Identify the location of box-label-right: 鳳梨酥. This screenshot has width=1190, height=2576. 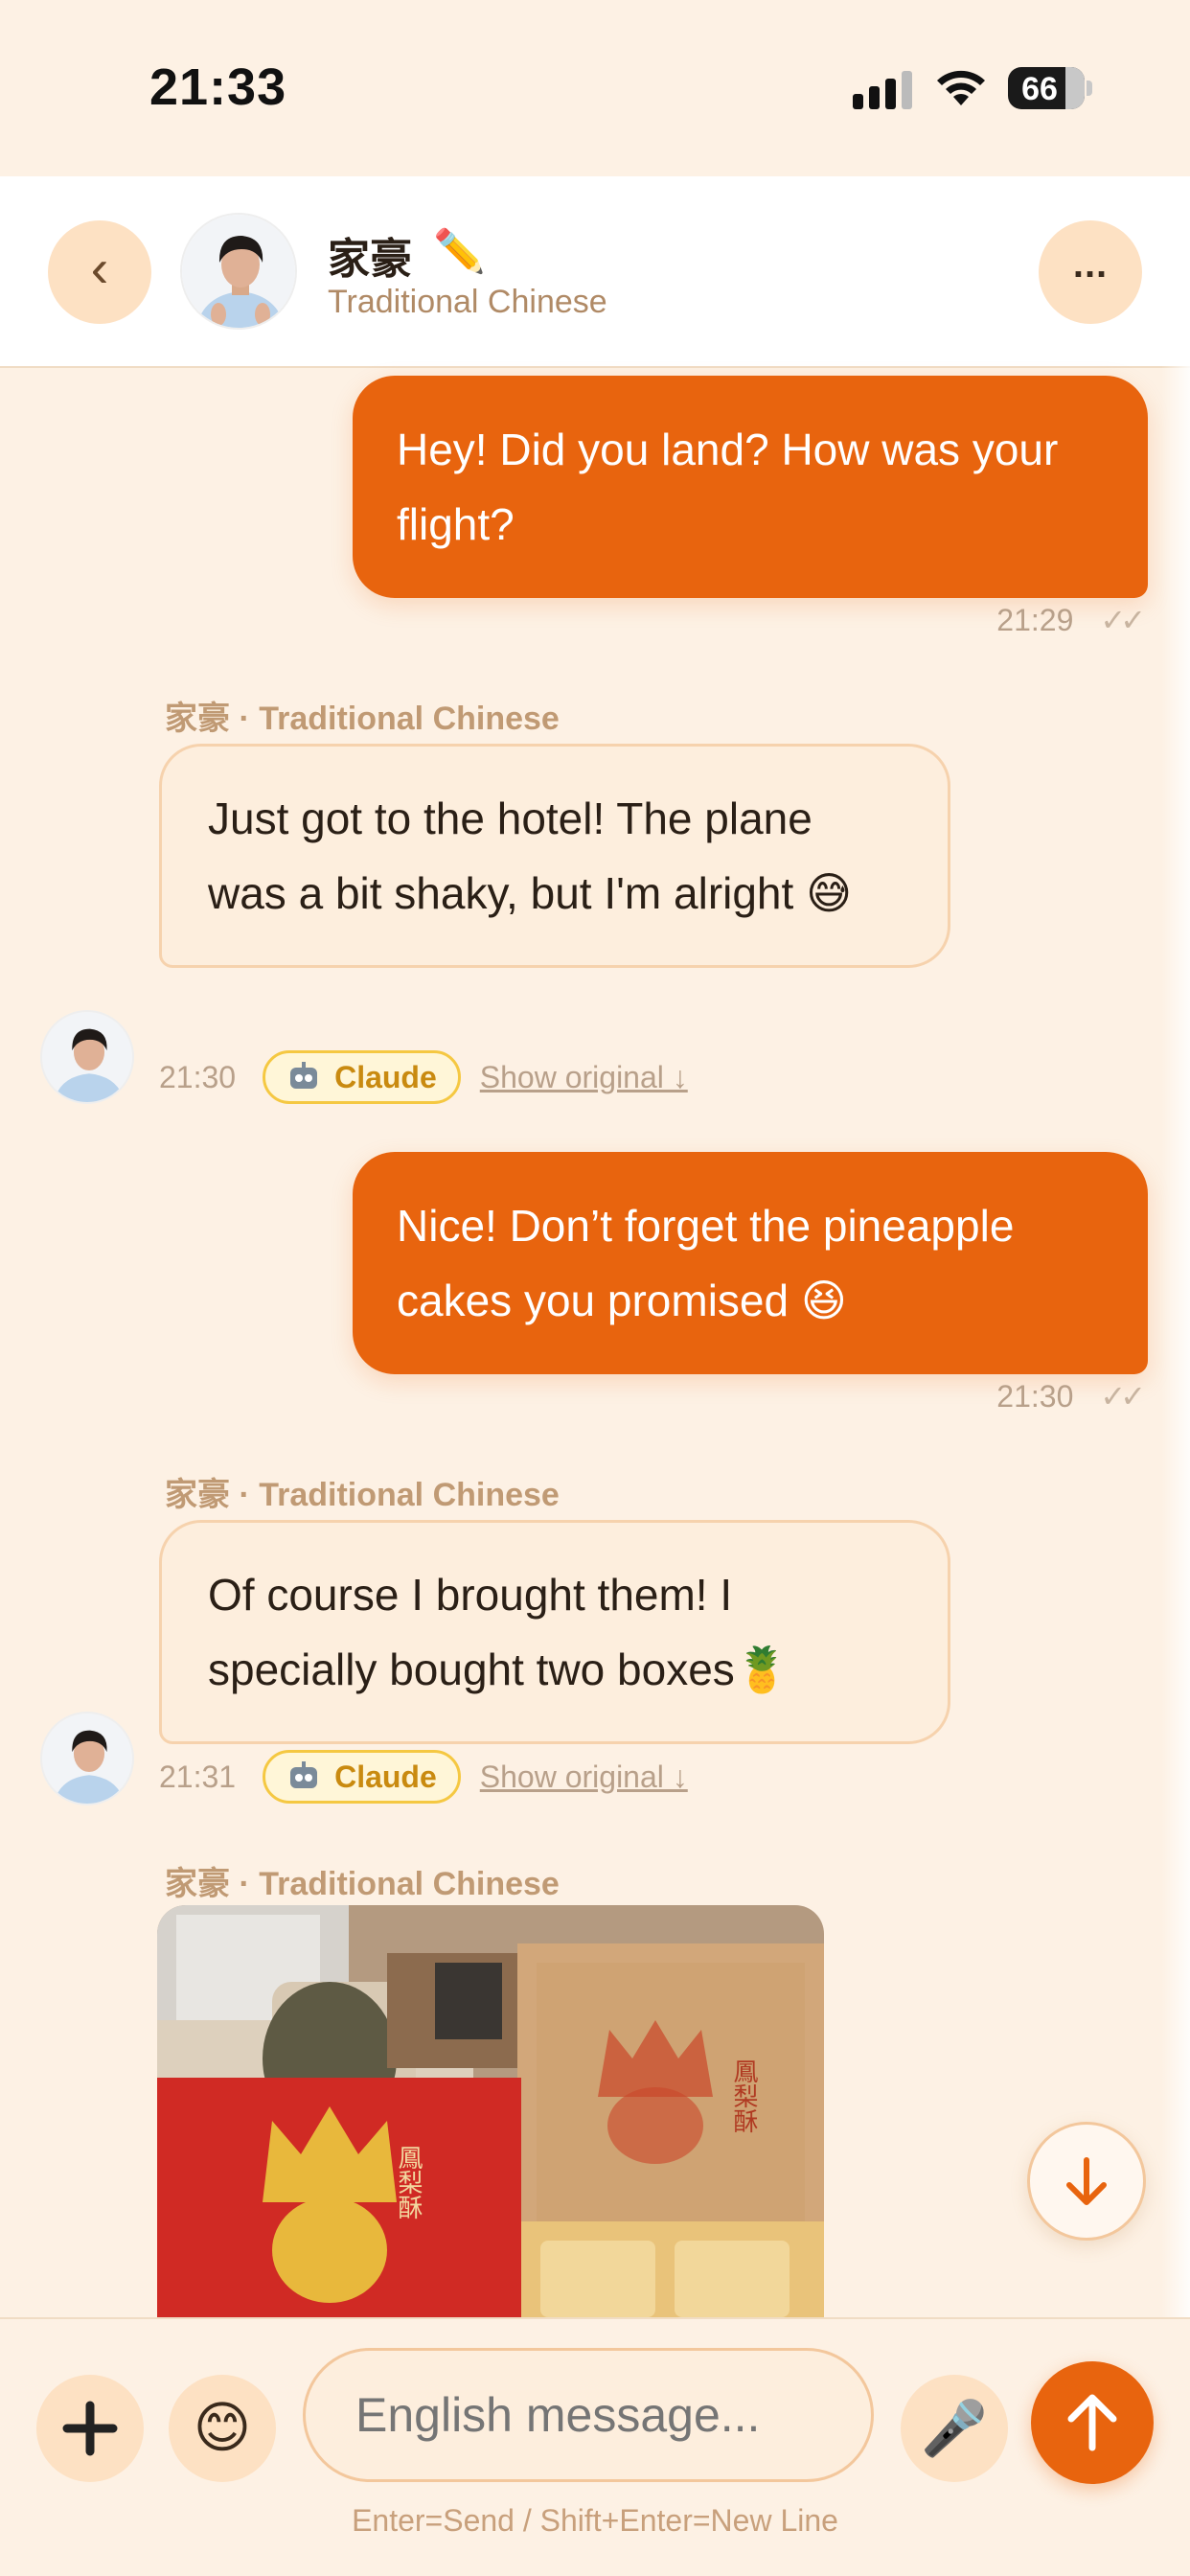
(744, 2095).